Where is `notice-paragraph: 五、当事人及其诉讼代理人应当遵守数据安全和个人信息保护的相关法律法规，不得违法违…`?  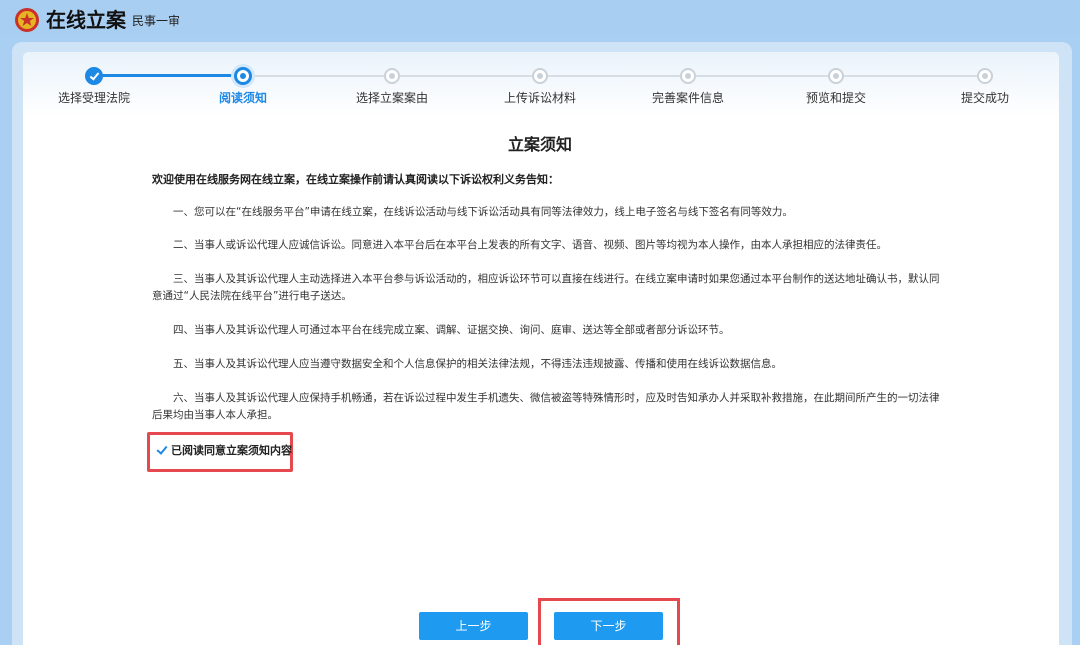 notice-paragraph: 五、当事人及其诉讼代理人应当遵守数据安全和个人信息保护的相关法律法规，不得违法违… is located at coordinates (477, 364).